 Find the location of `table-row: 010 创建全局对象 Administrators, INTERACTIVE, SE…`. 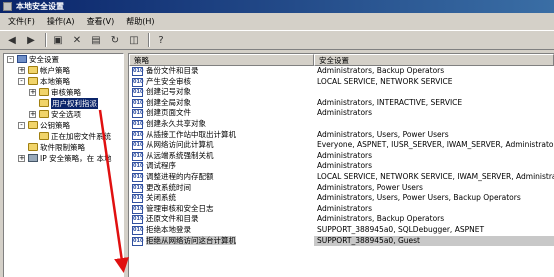

table-row: 010 创建全局对象 Administrators, INTERACTIVE, SE… is located at coordinates (341, 103).